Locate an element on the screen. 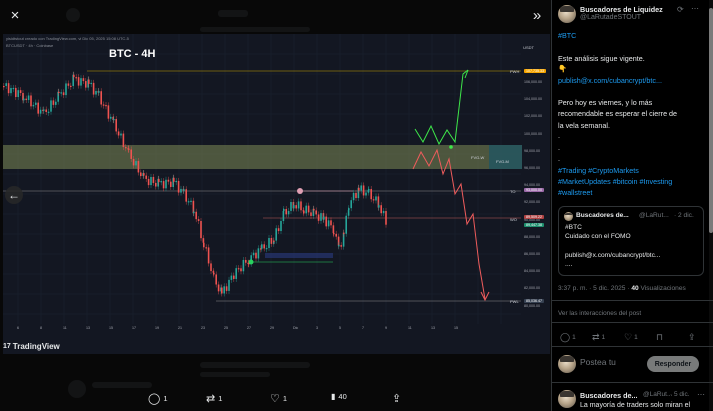 This screenshot has height=411, width=713. price-badge: 93,000.00 is located at coordinates (534, 190).